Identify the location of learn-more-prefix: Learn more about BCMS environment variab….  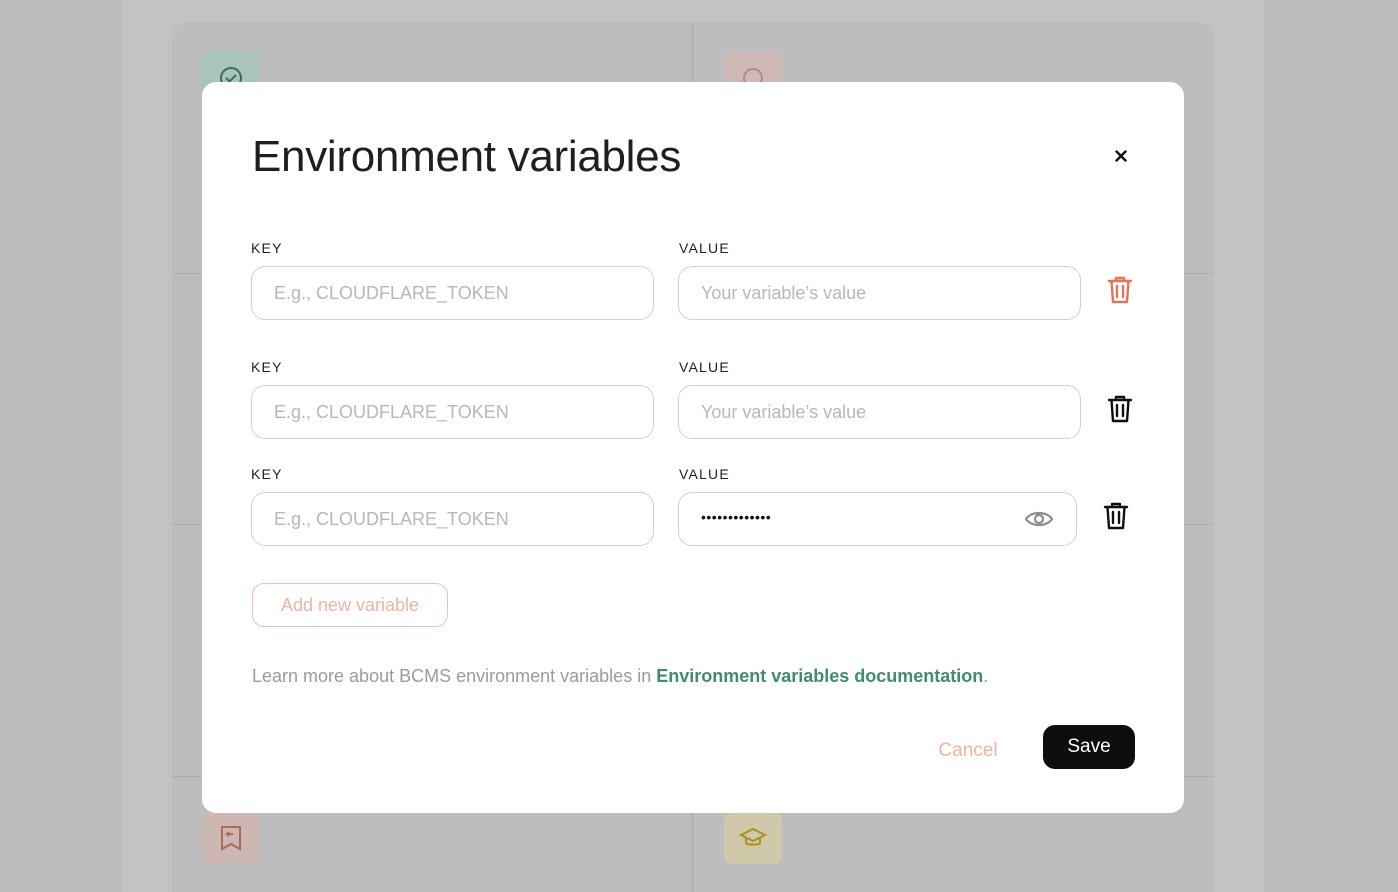
(454, 676).